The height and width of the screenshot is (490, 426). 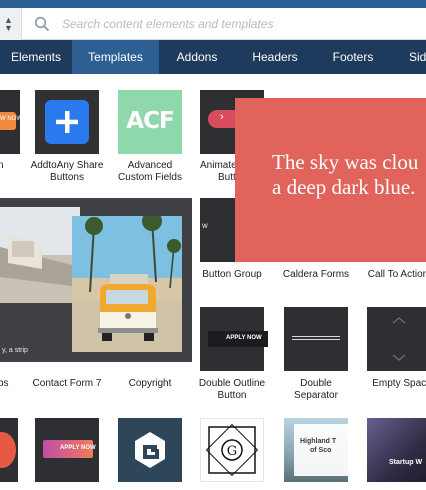 I want to click on addtoany-logo, so click(x=67, y=122).